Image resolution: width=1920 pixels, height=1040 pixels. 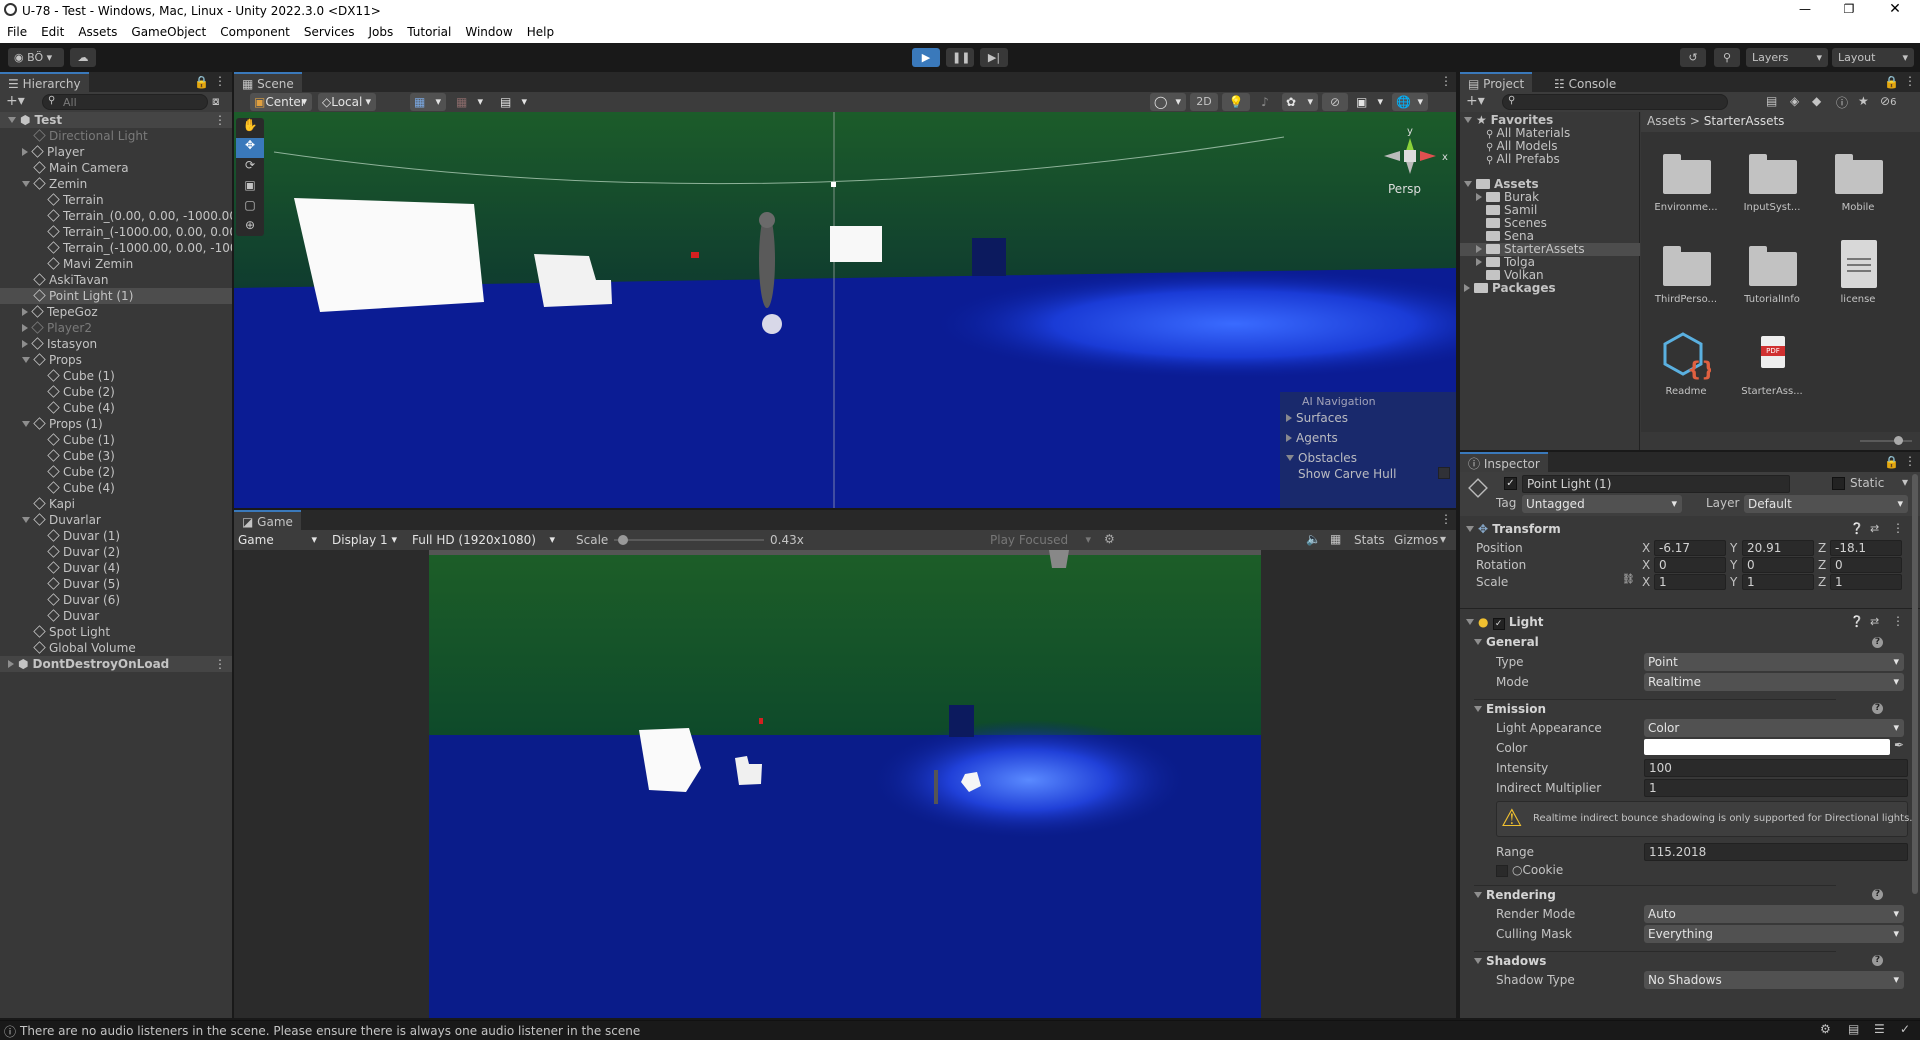 I want to click on asset-item: license, so click(x=1858, y=276).